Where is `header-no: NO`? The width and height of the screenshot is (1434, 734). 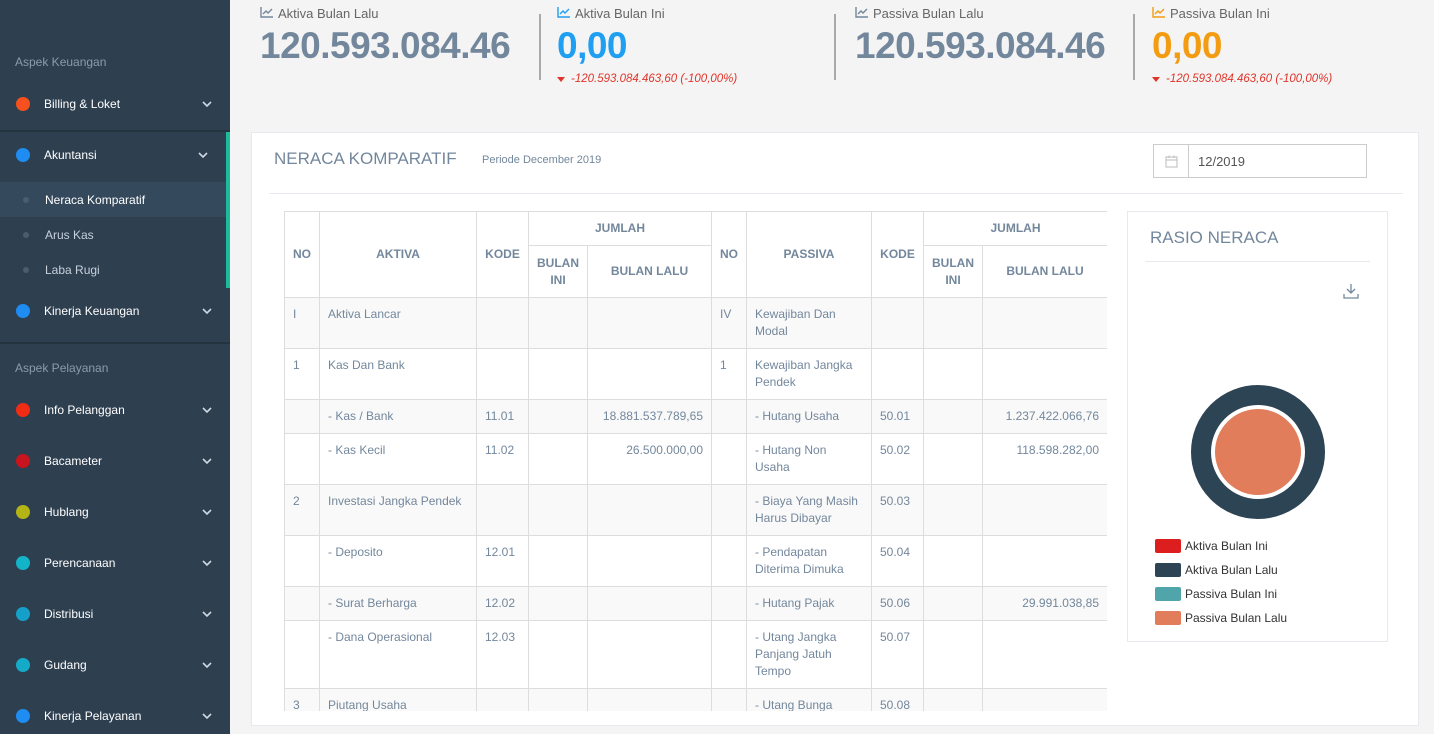
header-no: NO is located at coordinates (729, 254).